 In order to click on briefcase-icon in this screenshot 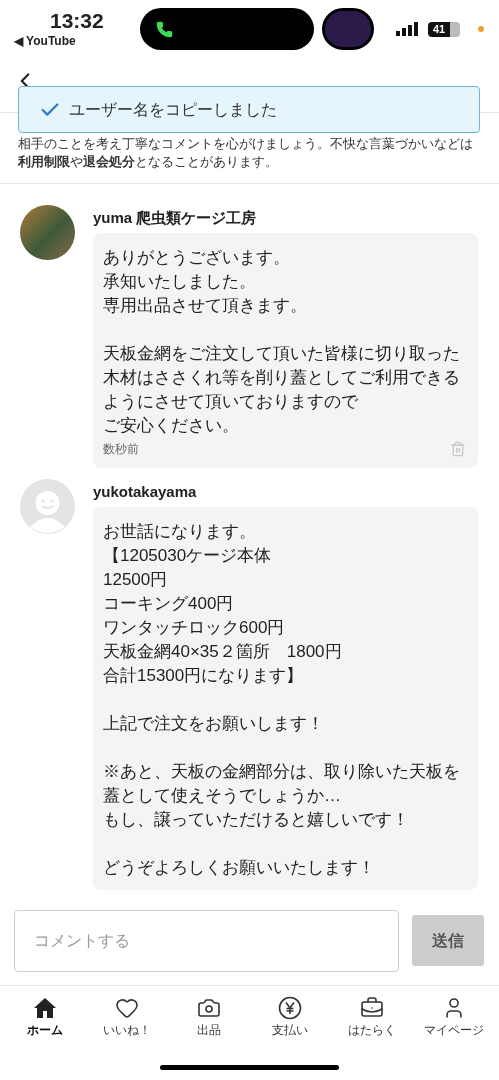, I will do `click(372, 1008)`.